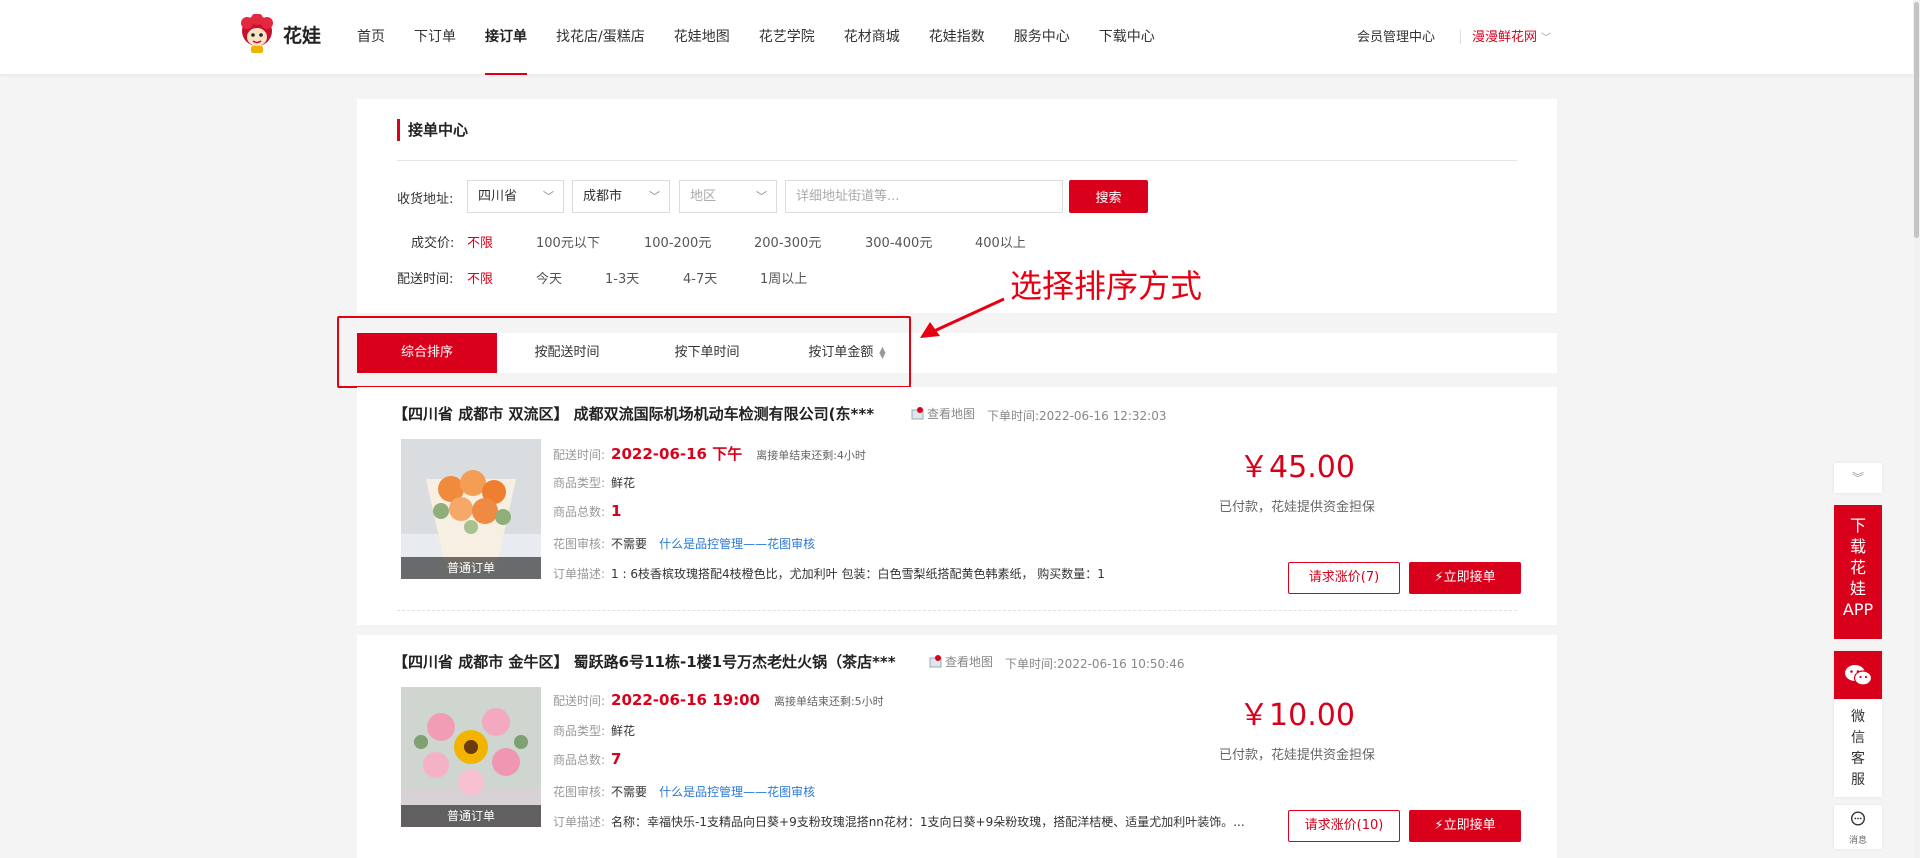  What do you see at coordinates (1000, 241) in the screenshot?
I see `price-option-over-400: 400以上` at bounding box center [1000, 241].